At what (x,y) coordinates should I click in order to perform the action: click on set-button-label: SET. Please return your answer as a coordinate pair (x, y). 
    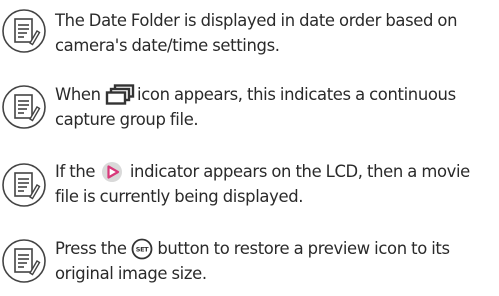
    Looking at the image, I should click on (142, 249).